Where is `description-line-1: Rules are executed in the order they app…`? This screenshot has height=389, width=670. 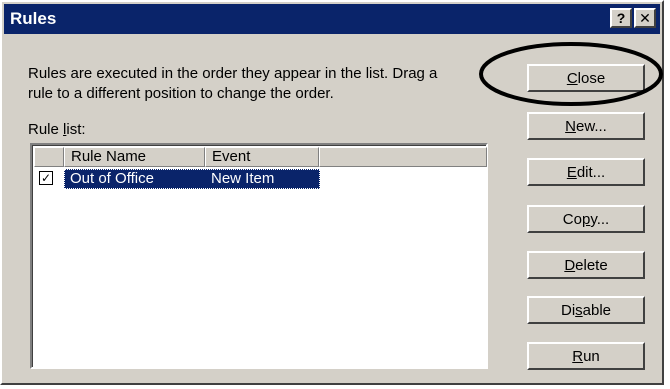 description-line-1: Rules are executed in the order they app… is located at coordinates (233, 73).